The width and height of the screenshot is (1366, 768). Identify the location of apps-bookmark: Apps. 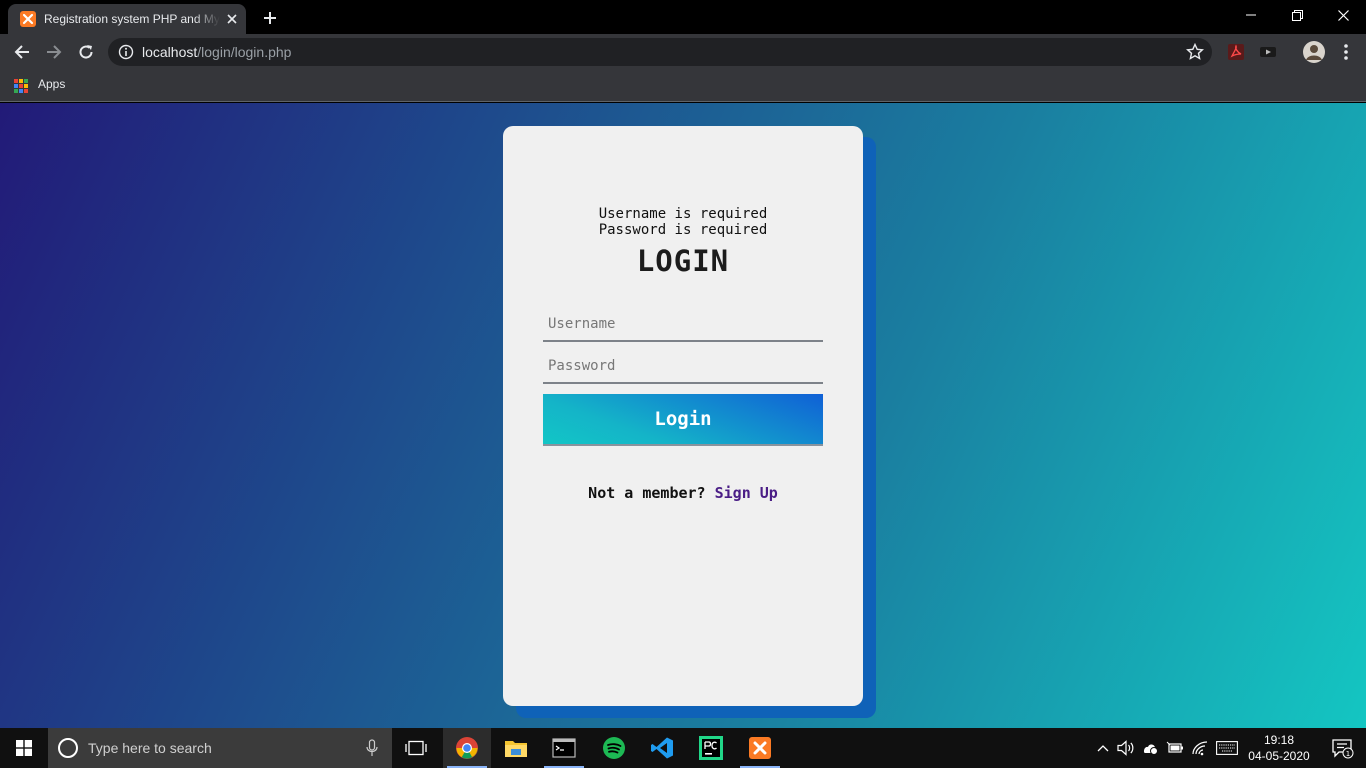
(51, 84).